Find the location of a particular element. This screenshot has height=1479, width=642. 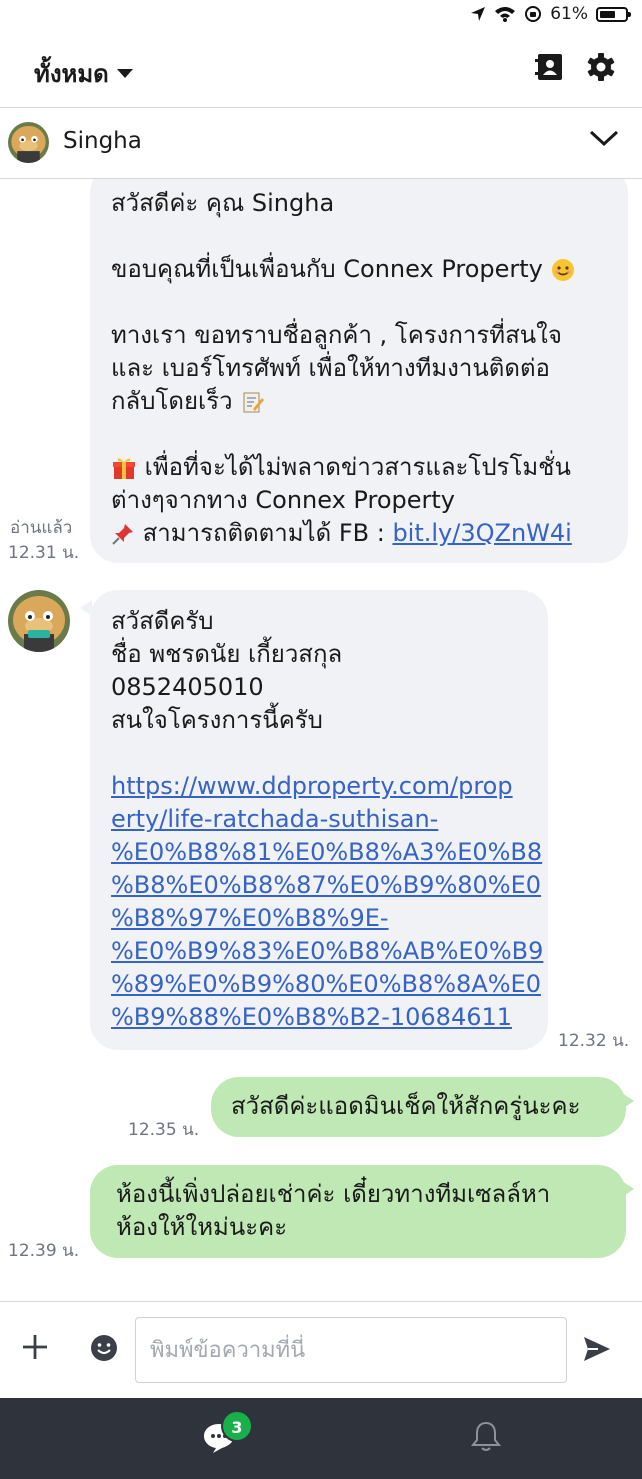

plus-icon is located at coordinates (35, 1347).